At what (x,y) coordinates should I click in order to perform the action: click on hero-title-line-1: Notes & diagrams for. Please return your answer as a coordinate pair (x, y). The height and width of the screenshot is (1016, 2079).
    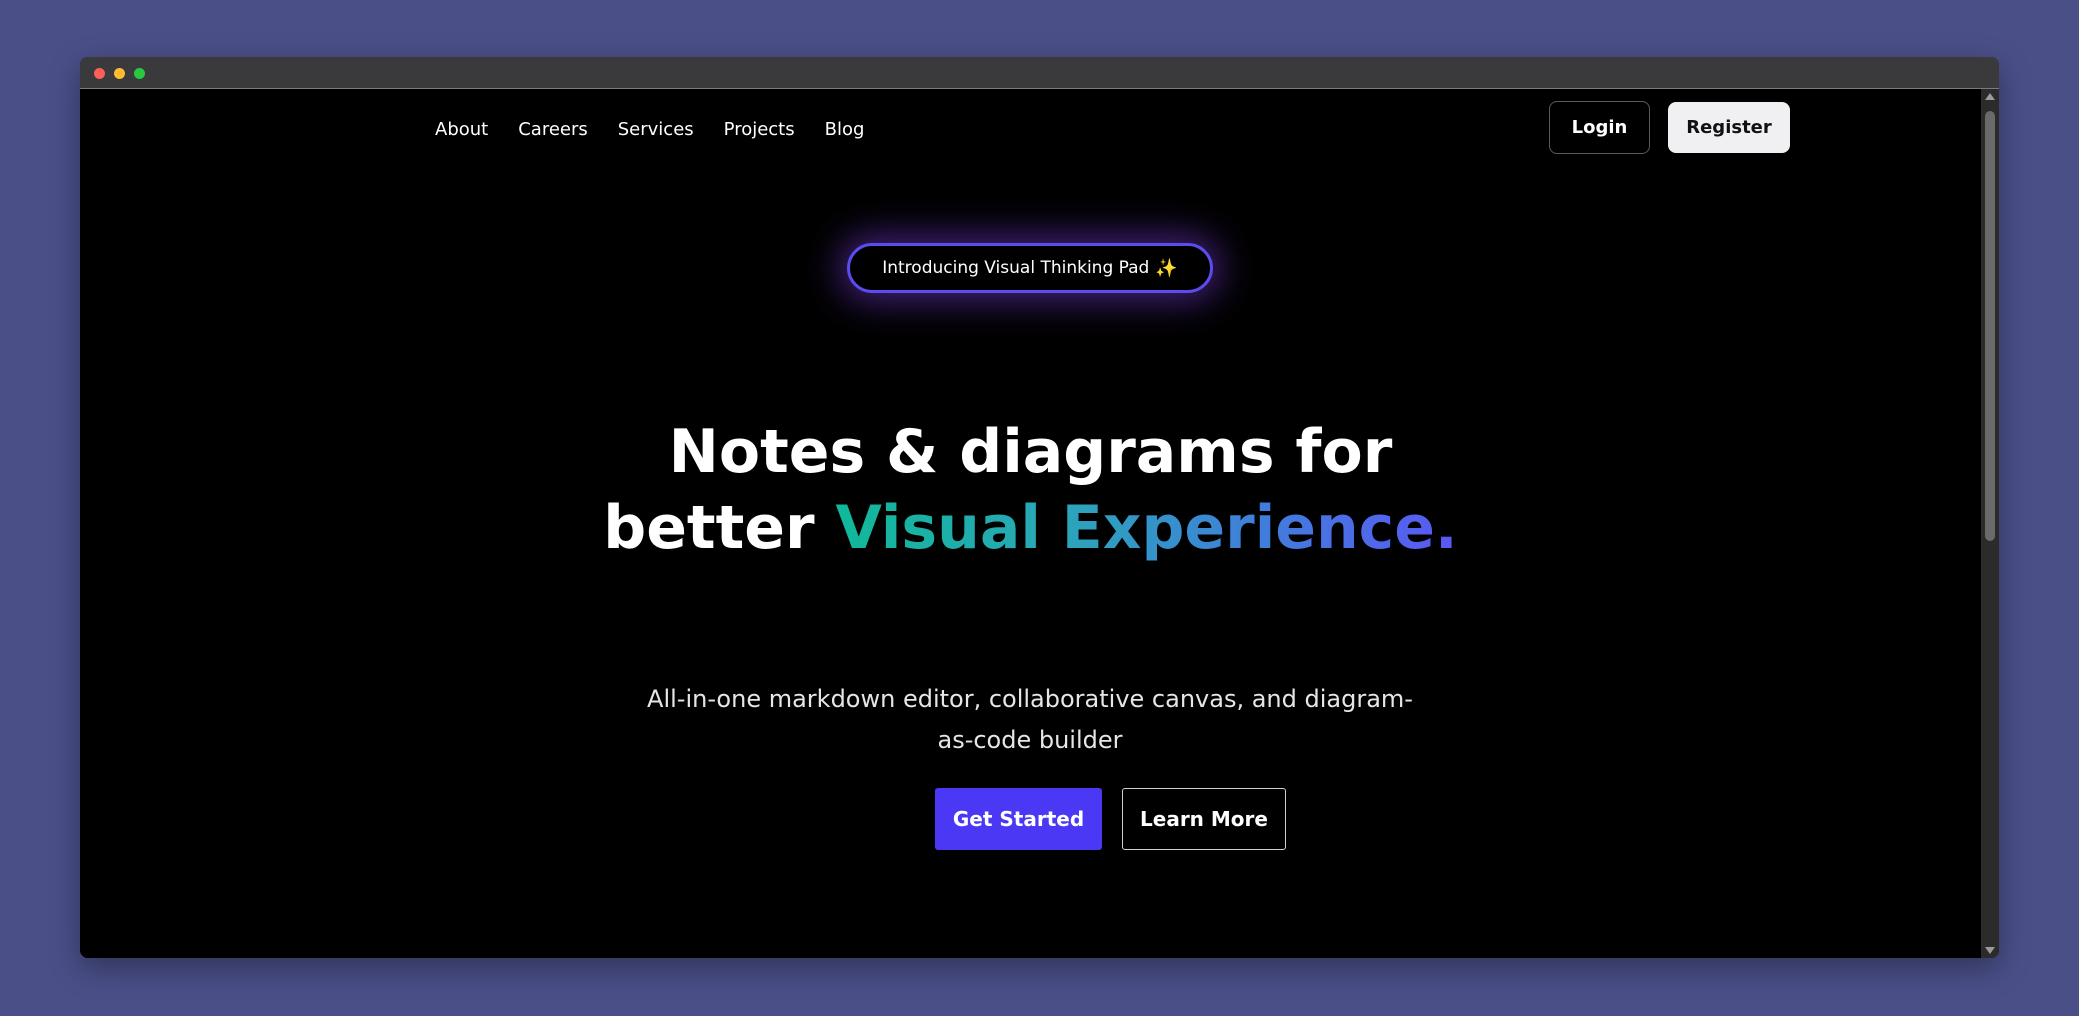
    Looking at the image, I should click on (1030, 452).